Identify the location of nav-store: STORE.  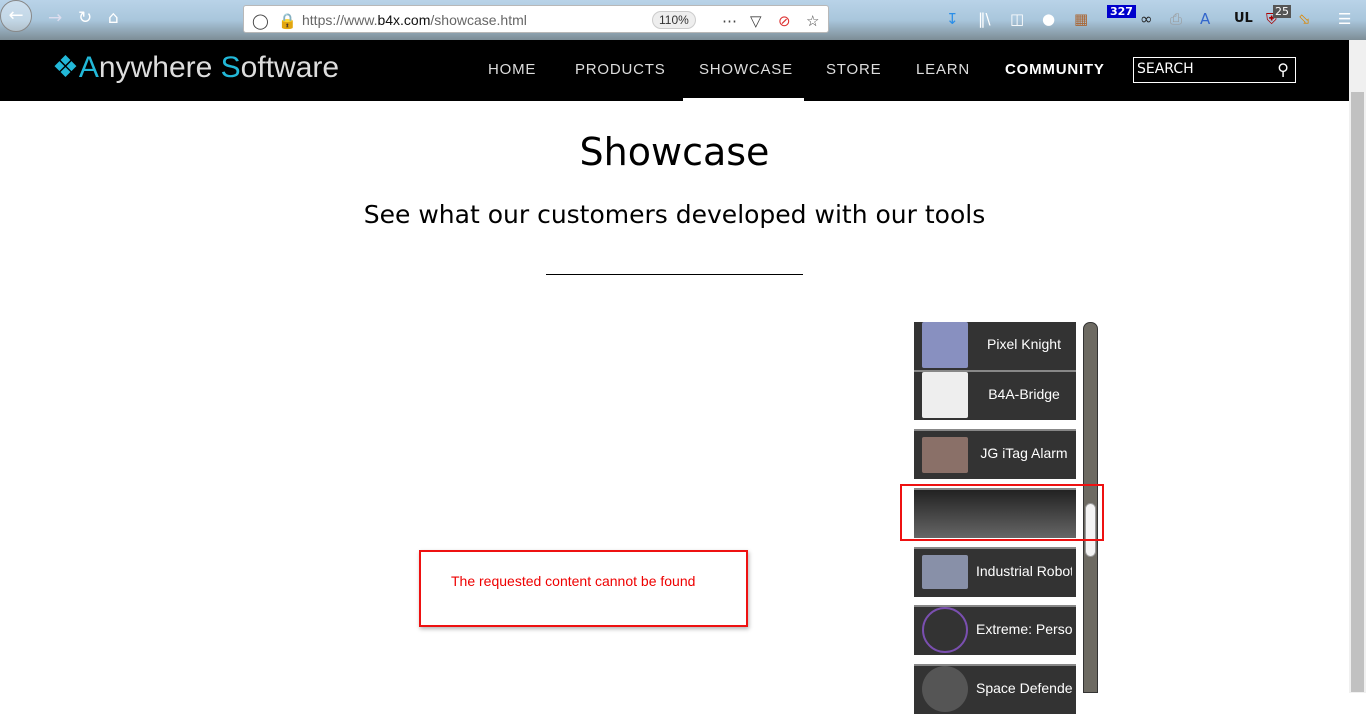
(853, 69).